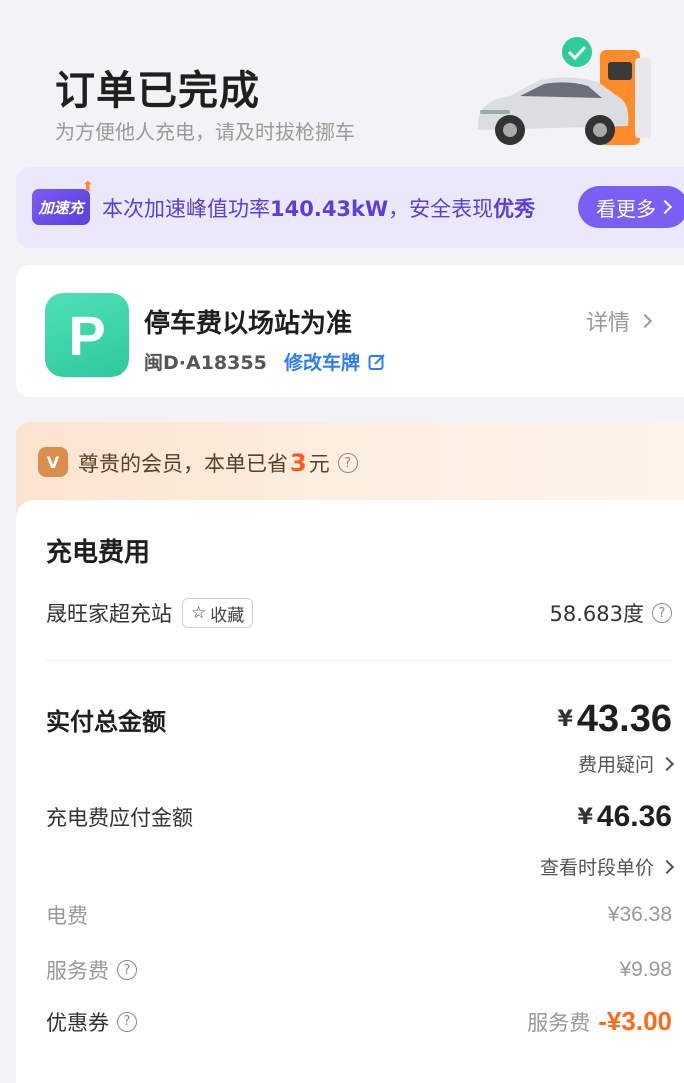 This screenshot has height=1083, width=684. I want to click on service-amount: ¥9.98, so click(645, 969).